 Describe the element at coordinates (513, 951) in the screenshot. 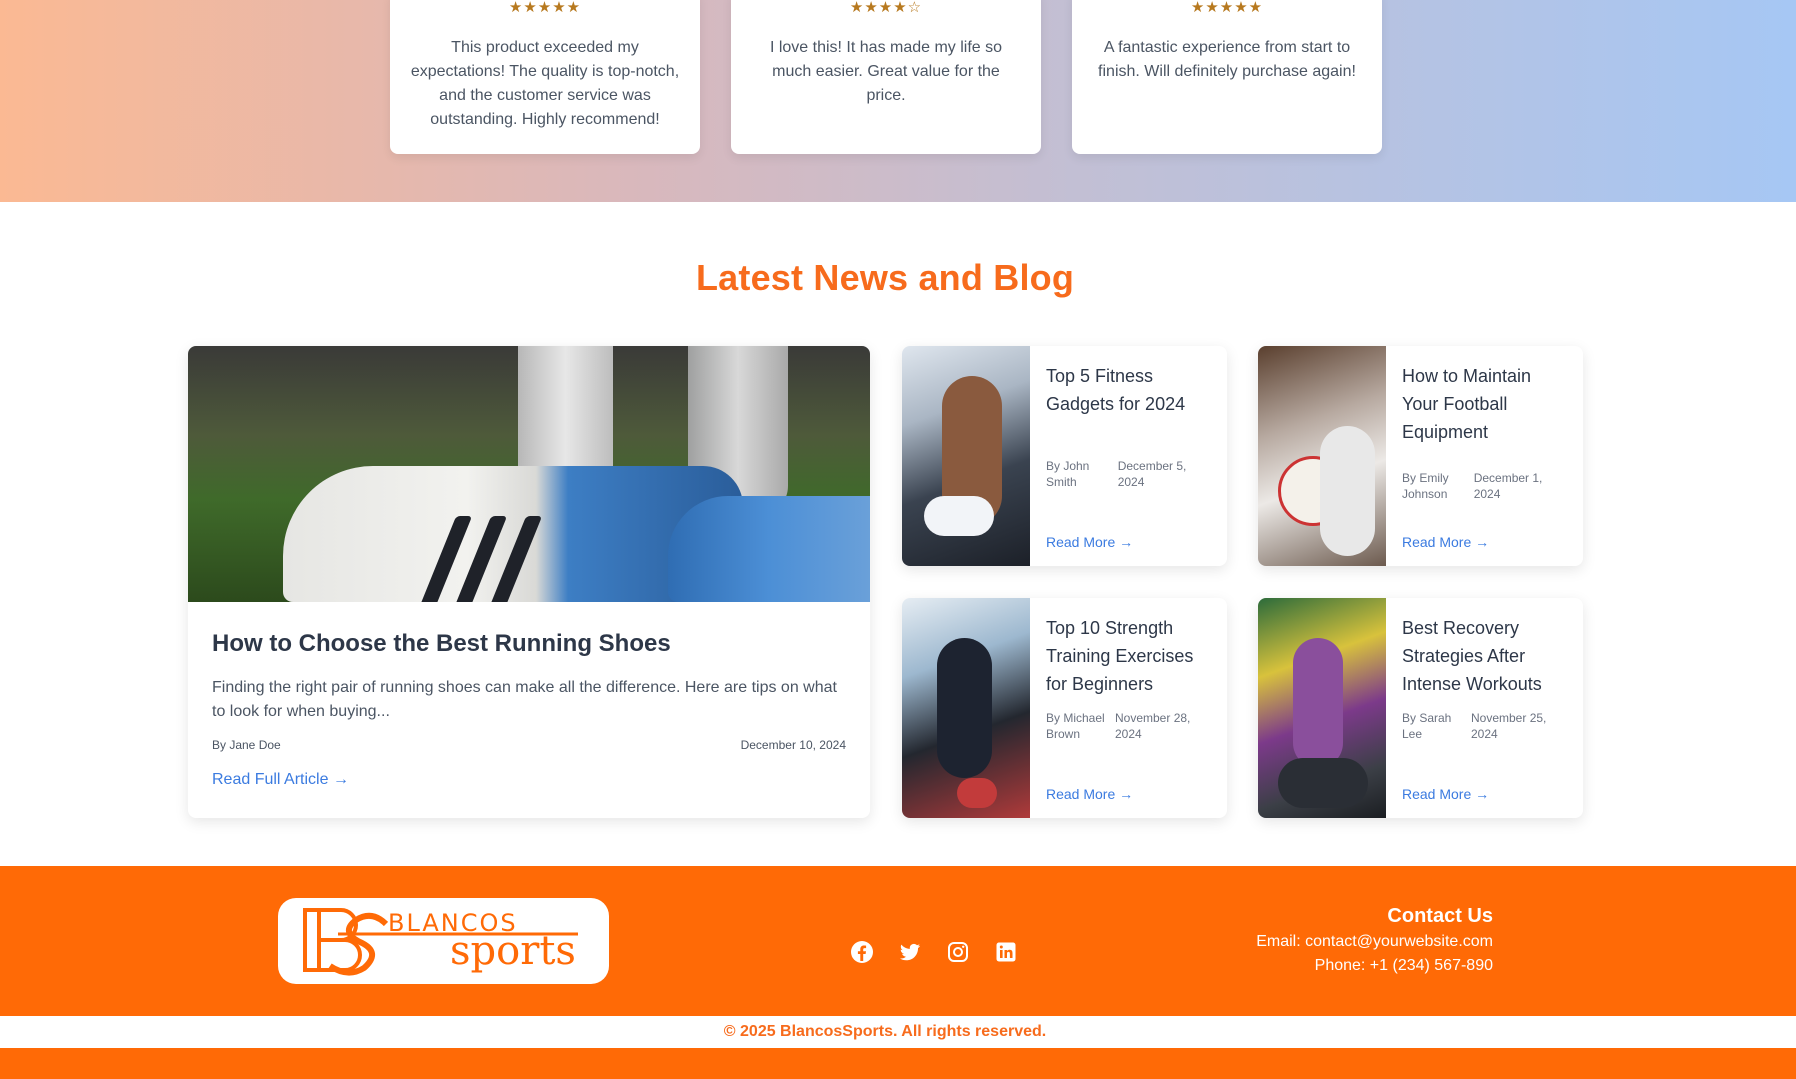

I see `logo-bottom-text: sports` at that location.